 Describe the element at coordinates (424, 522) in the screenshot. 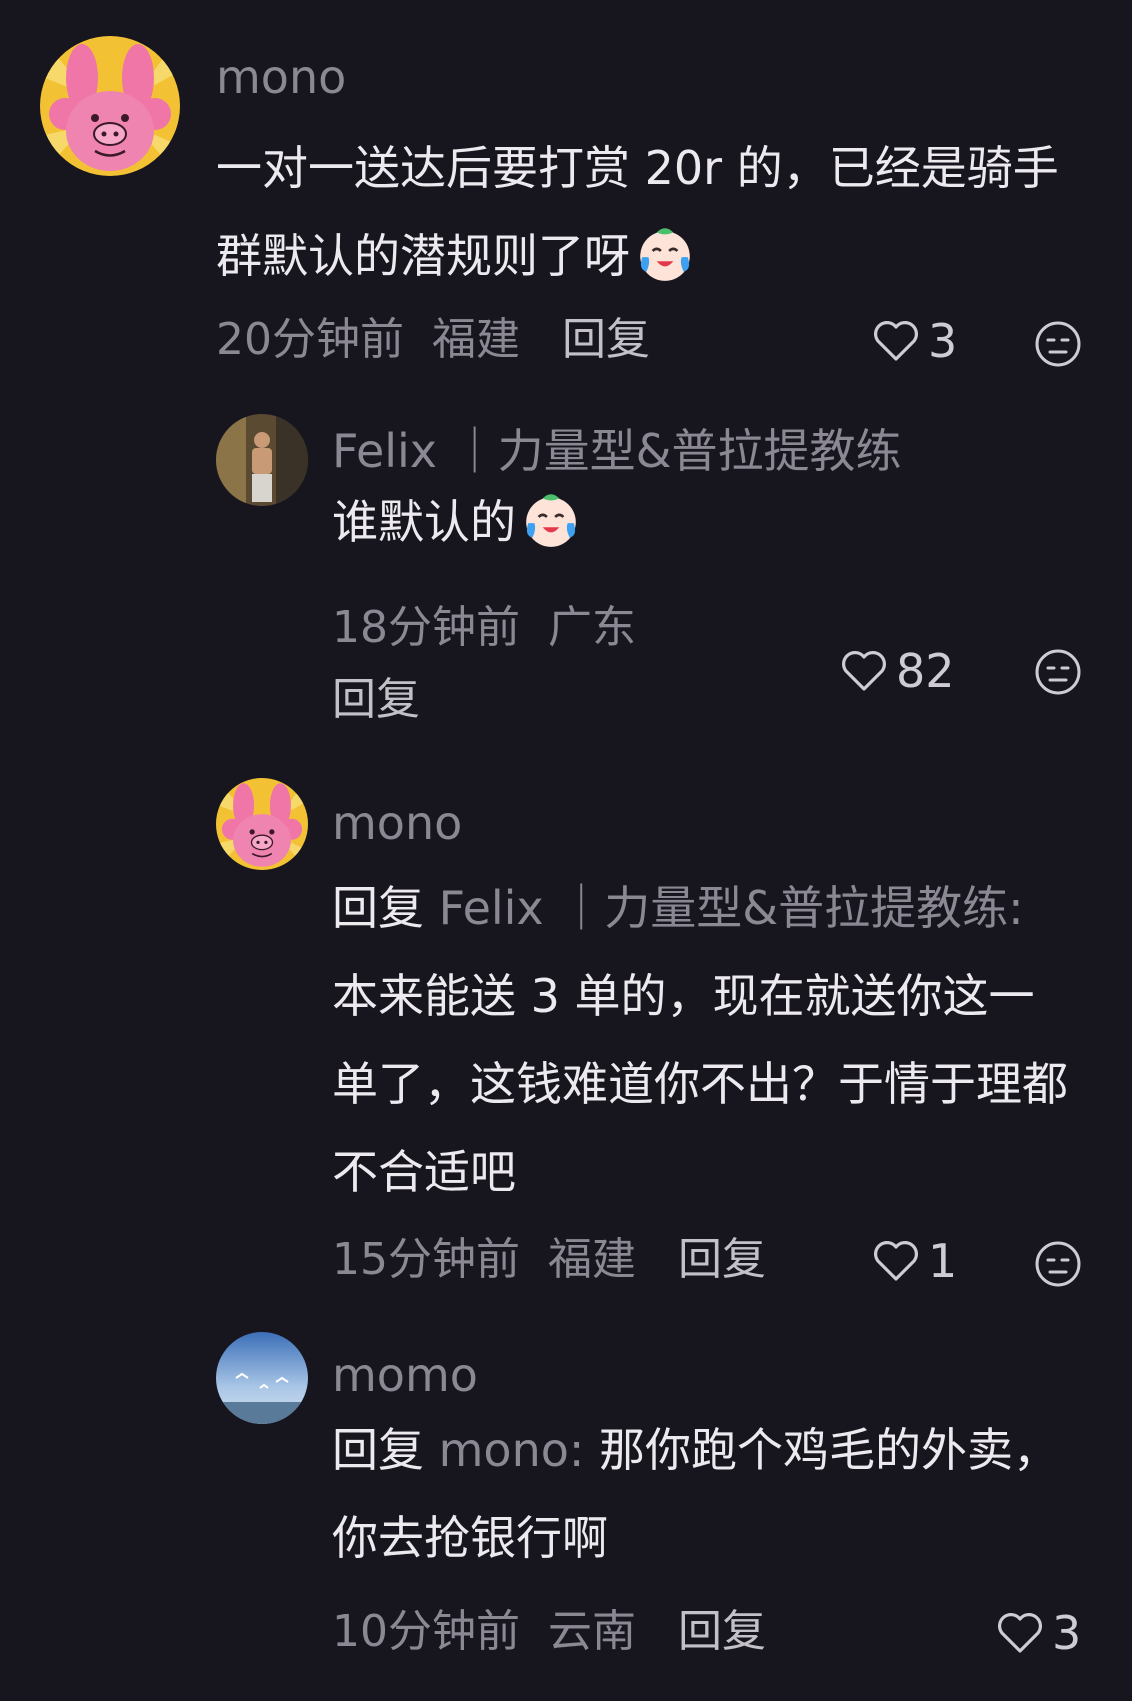

I see `comment-text: 谁默认的` at that location.